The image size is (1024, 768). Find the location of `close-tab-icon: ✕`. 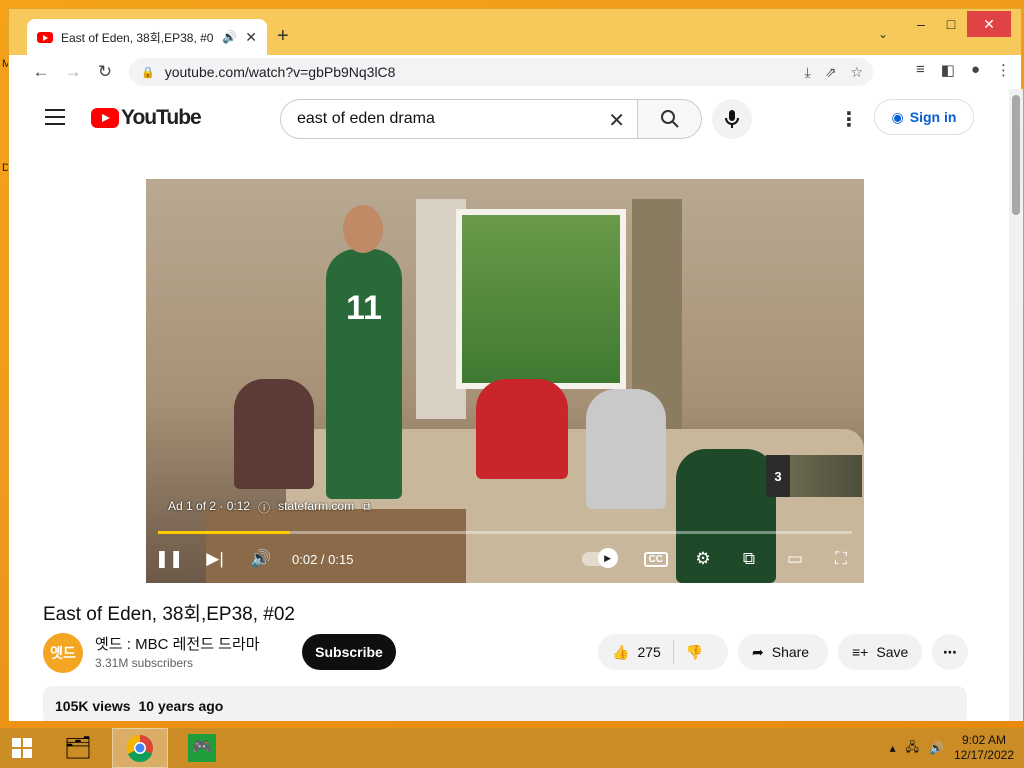

close-tab-icon: ✕ is located at coordinates (251, 37).